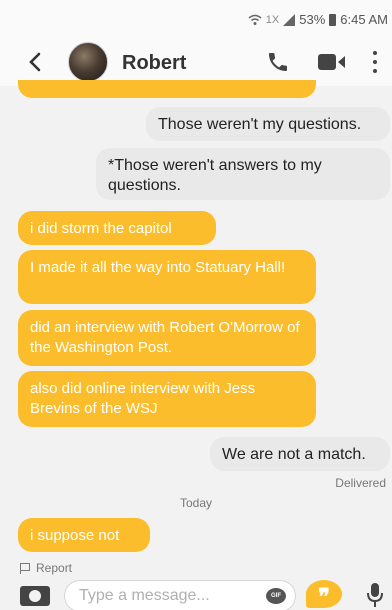 Image resolution: width=392 pixels, height=610 pixels. I want to click on camera-icon, so click(35, 596).